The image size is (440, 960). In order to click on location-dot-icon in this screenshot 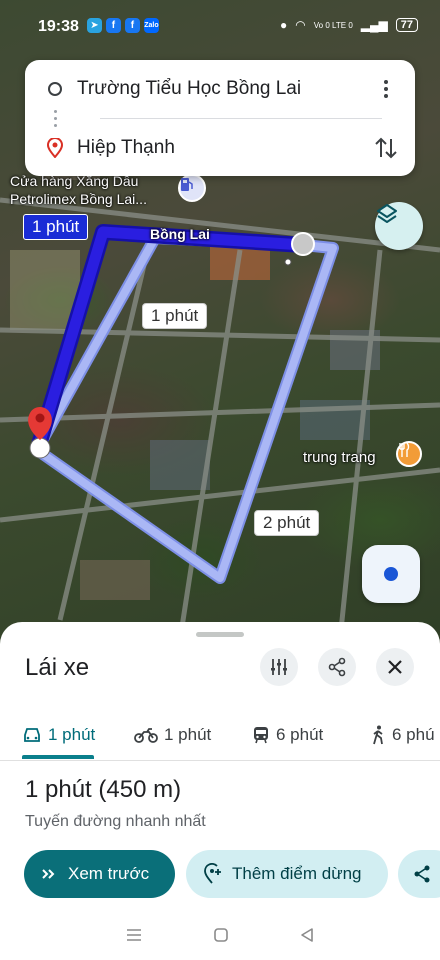, I will do `click(391, 574)`.